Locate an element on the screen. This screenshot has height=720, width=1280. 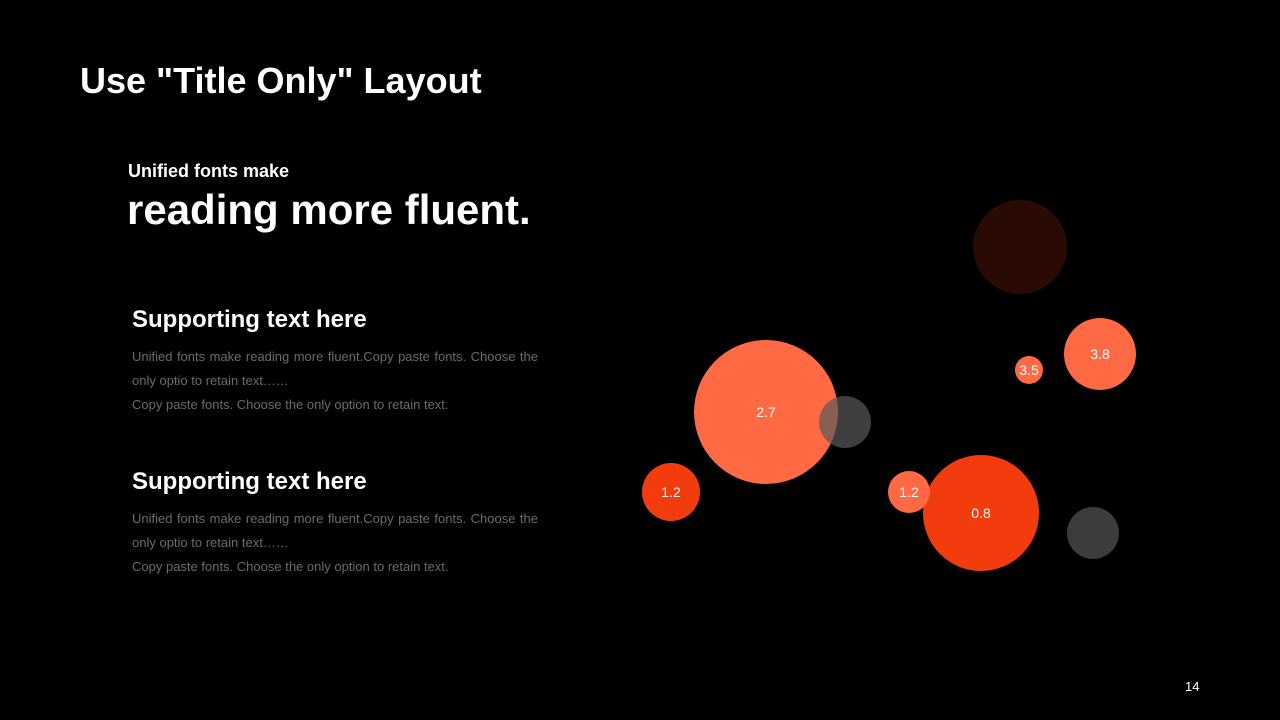
bubble-label: 2.7 is located at coordinates (766, 412).